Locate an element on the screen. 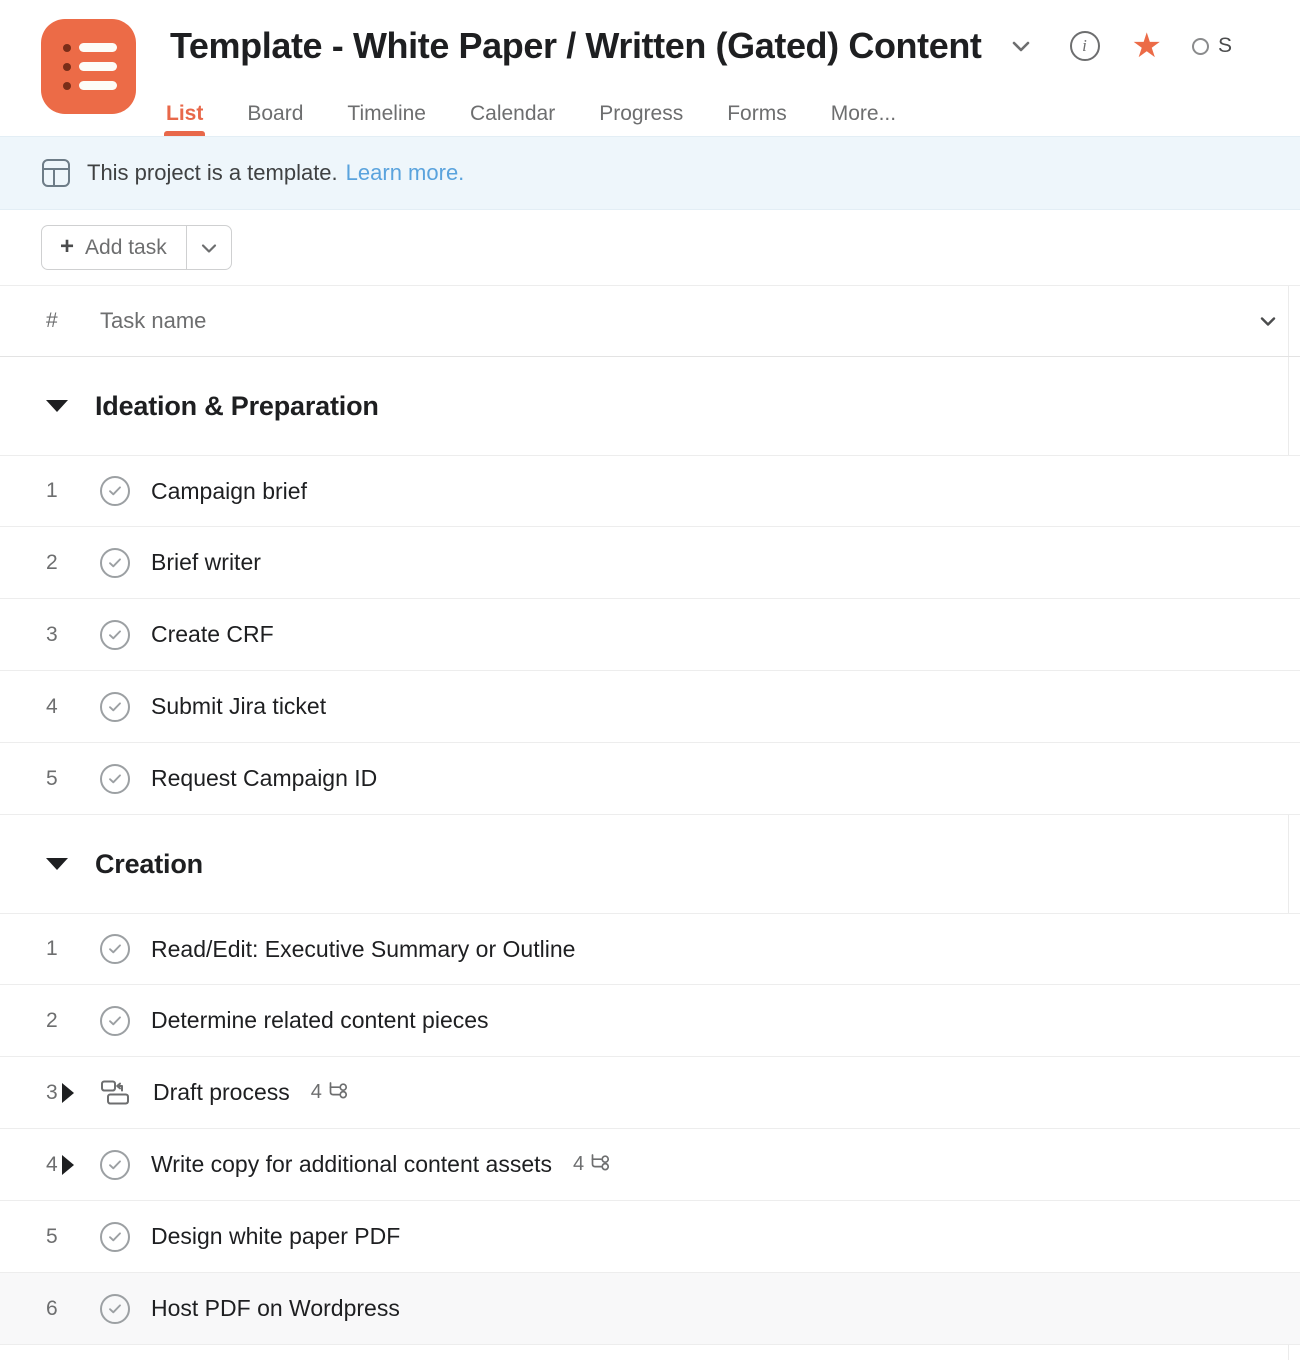 Image resolution: width=1300 pixels, height=1360 pixels. column-header-task-name: Task name is located at coordinates (153, 320).